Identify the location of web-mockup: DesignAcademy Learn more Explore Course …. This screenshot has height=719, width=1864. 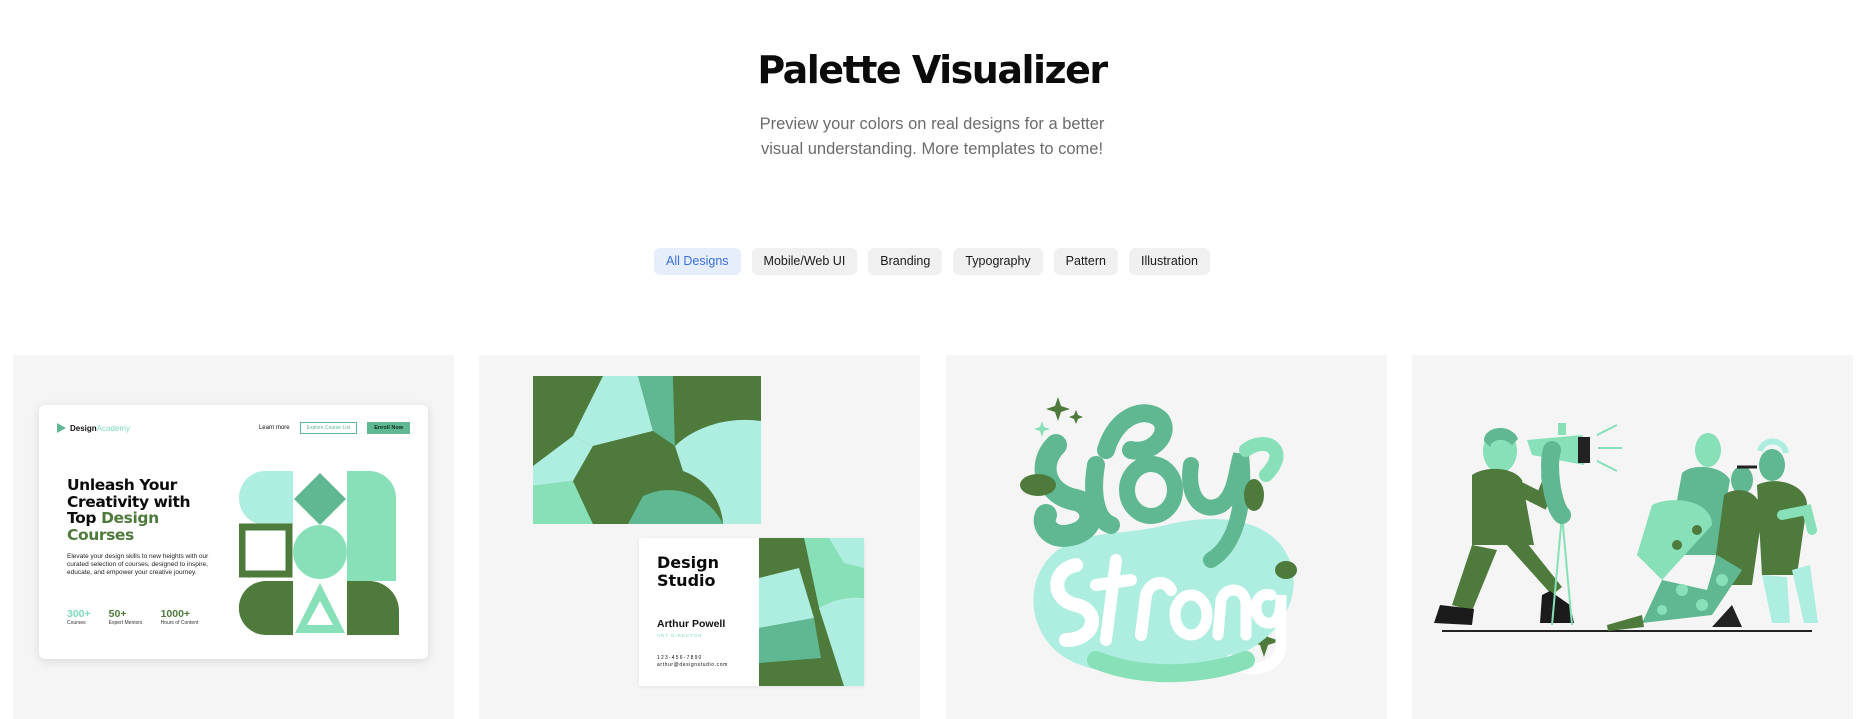
(233, 532).